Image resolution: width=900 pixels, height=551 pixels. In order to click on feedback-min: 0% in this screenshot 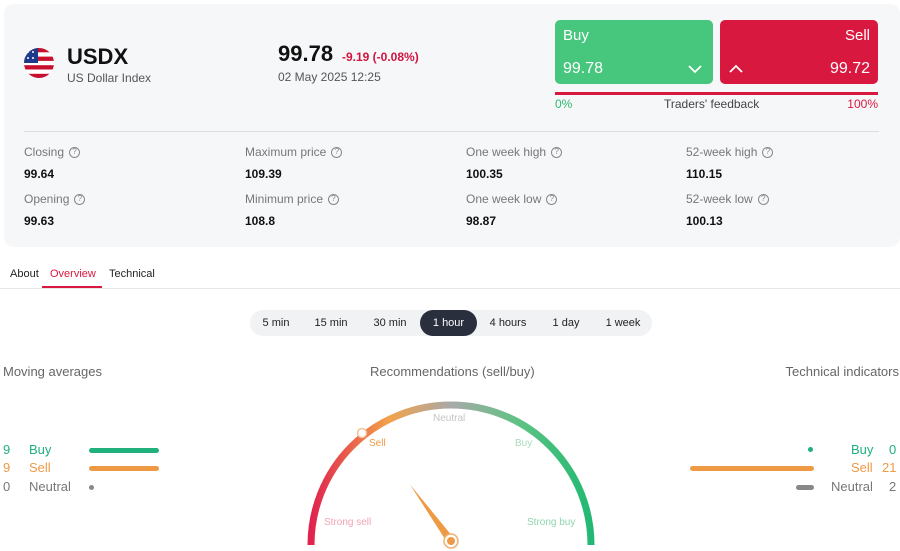, I will do `click(564, 104)`.